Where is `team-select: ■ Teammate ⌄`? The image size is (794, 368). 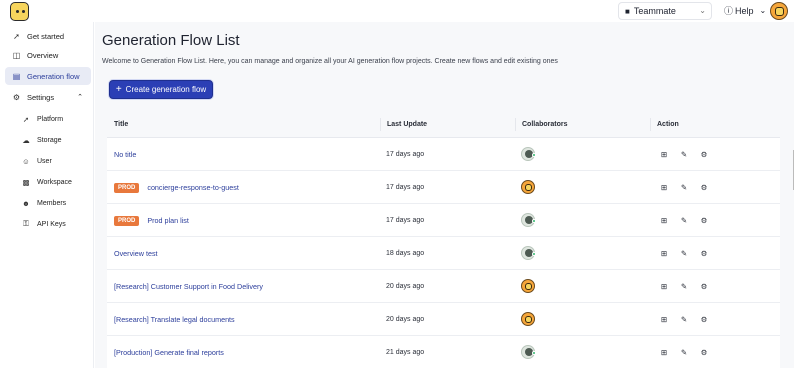 team-select: ■ Teammate ⌄ is located at coordinates (665, 11).